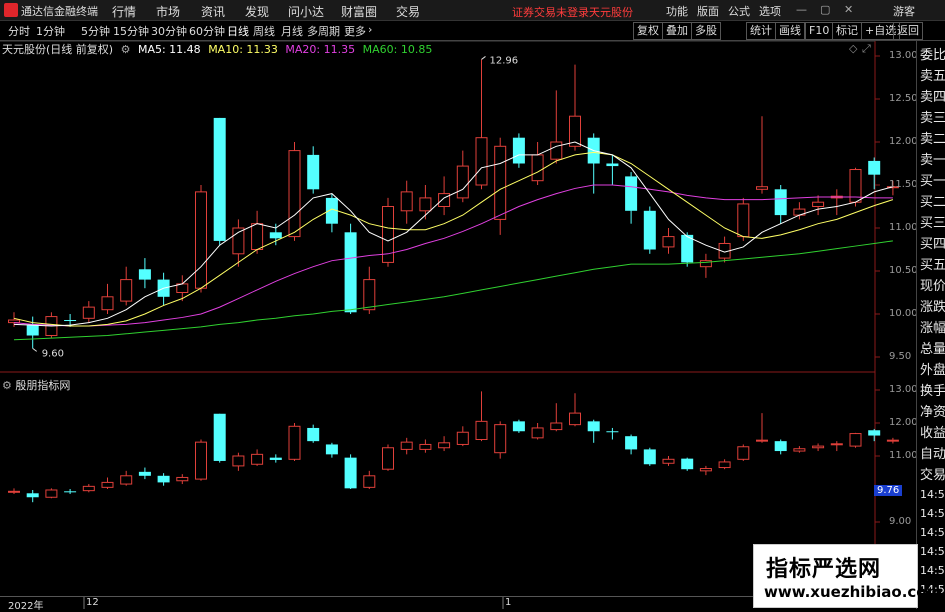 This screenshot has width=945, height=612. Describe the element at coordinates (26, 606) in the screenshot. I see `date-label: 2022年` at that location.